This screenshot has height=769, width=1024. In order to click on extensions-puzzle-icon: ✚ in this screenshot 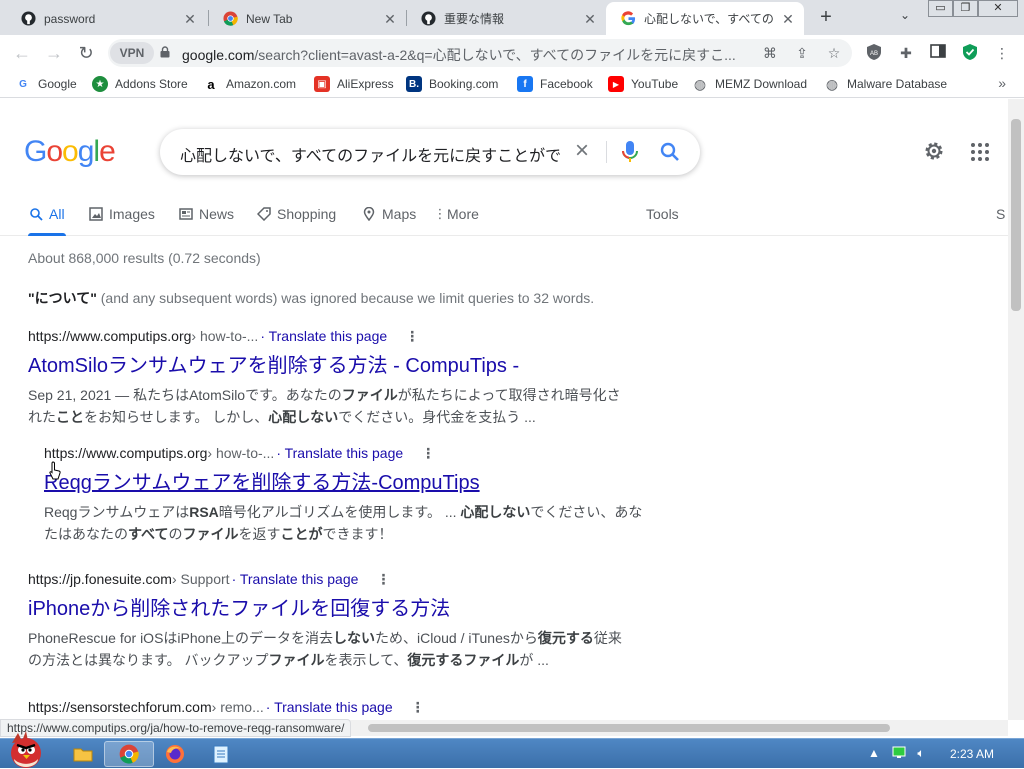, I will do `click(906, 53)`.